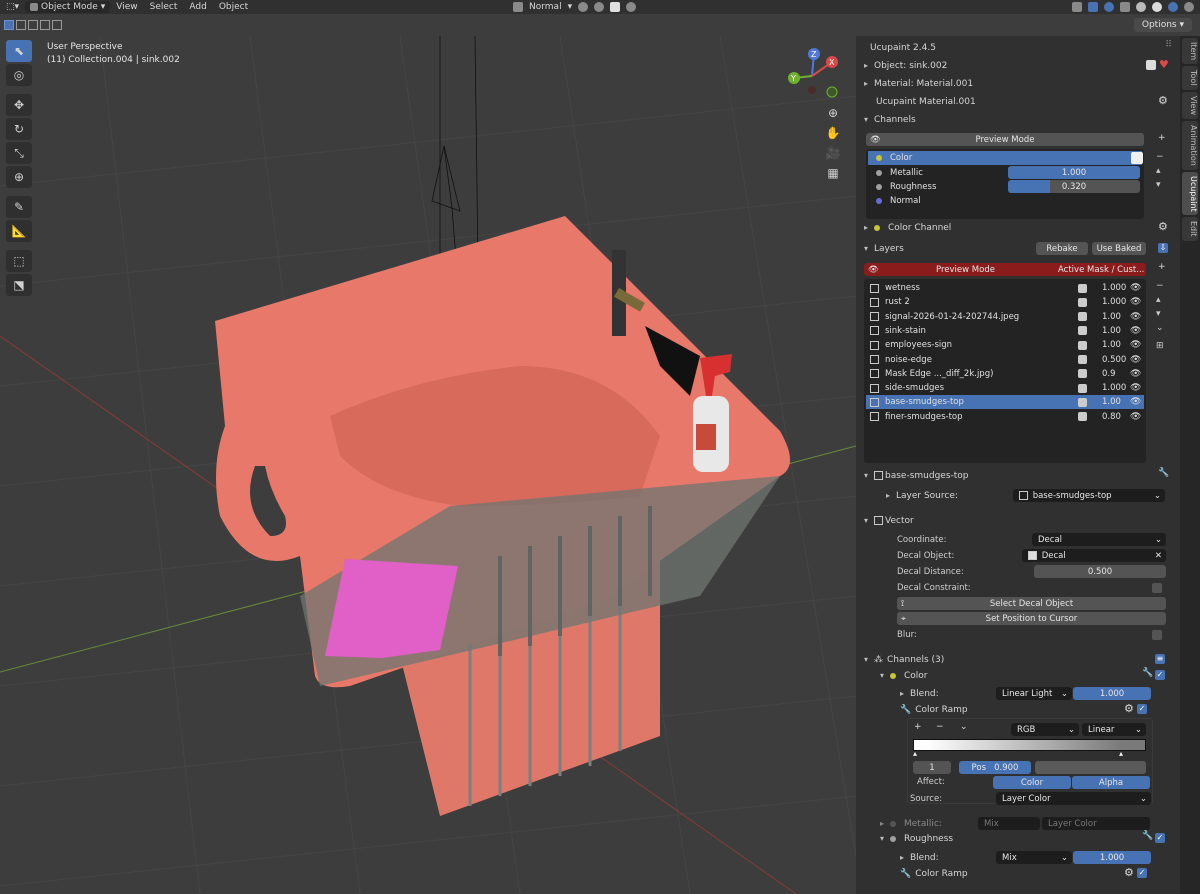 The height and width of the screenshot is (894, 1200). I want to click on extrude-tool-icon: ⬔, so click(19, 285).